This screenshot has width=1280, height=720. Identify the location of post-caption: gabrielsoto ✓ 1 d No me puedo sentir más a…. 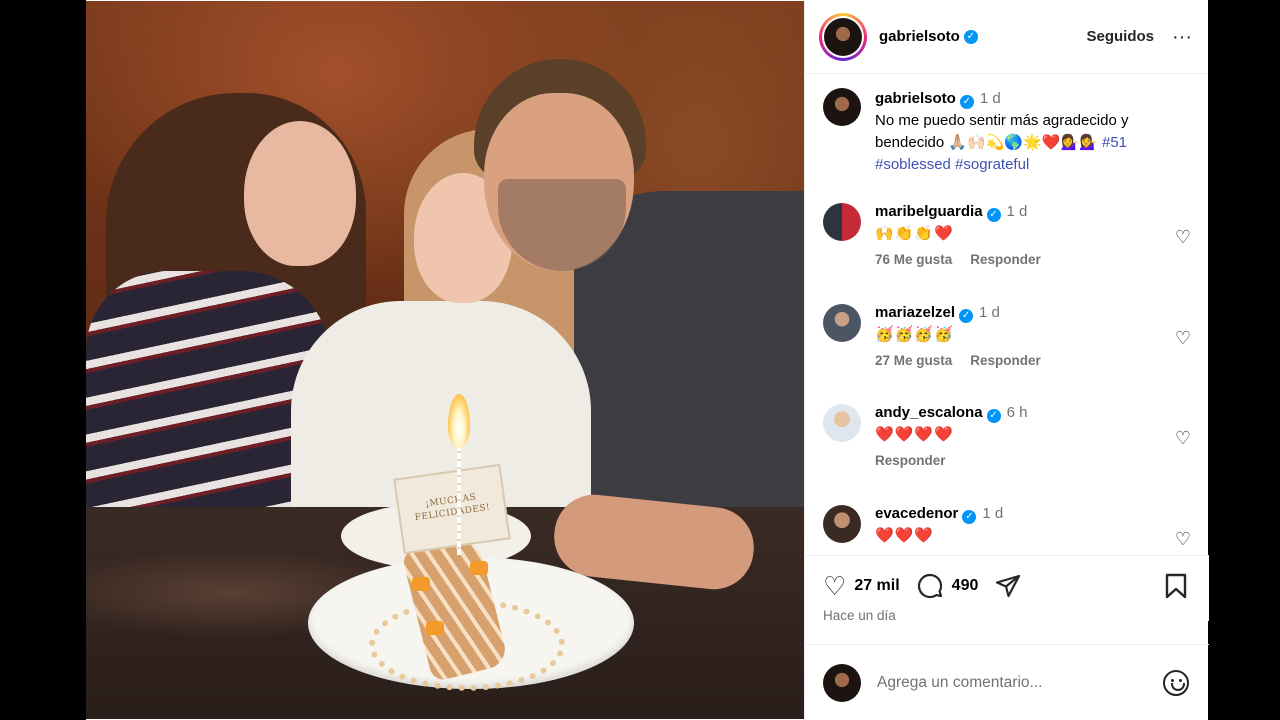
(1003, 132).